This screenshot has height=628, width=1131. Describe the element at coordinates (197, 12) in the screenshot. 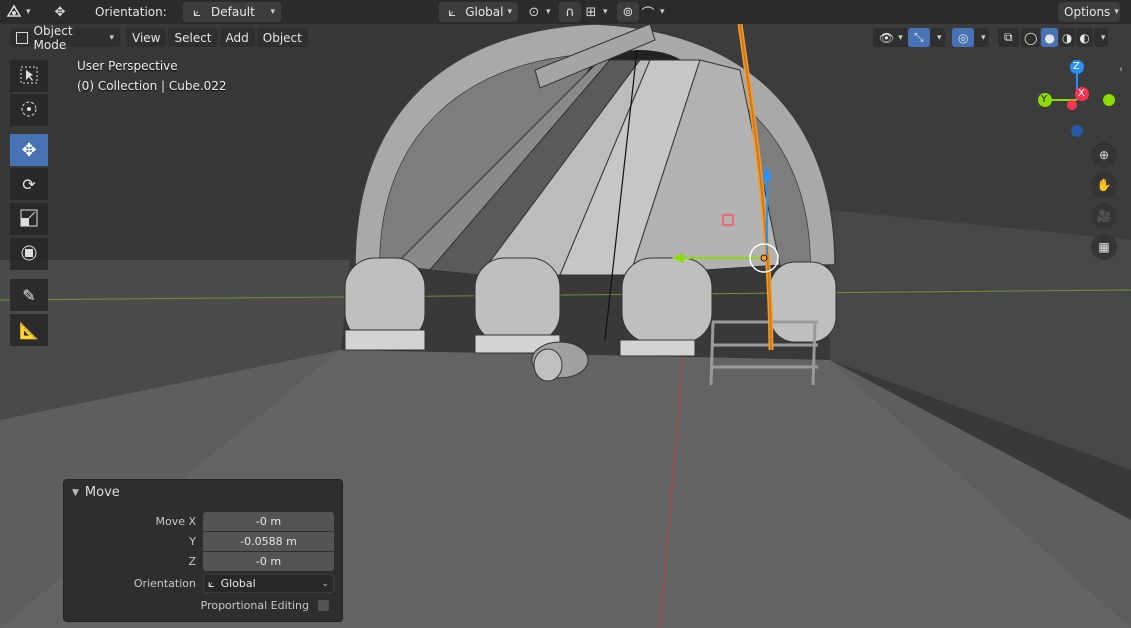

I see `orientation-axes-icon: ⟀` at that location.